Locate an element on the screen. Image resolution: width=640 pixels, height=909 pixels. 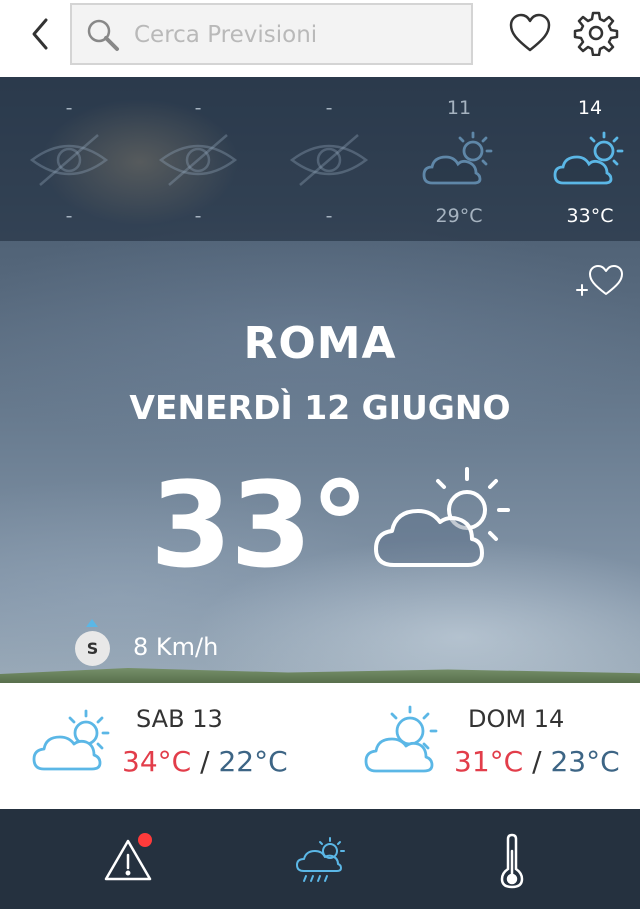
chevron-left-icon is located at coordinates (40, 34).